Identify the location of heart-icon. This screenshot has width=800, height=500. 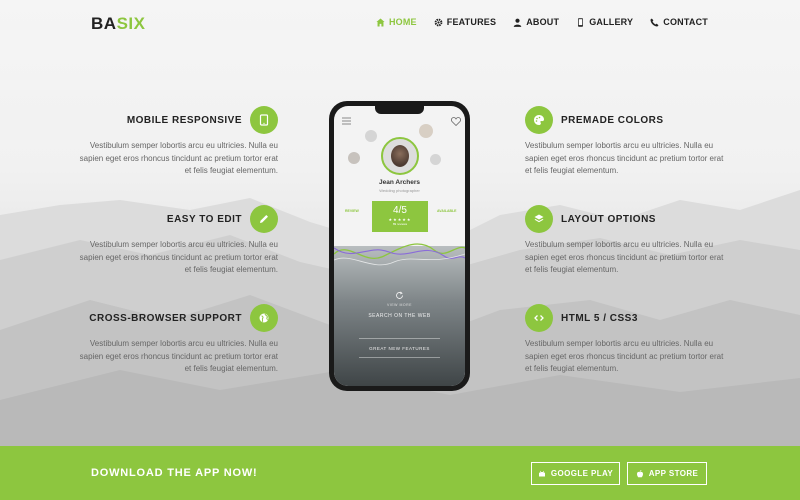
(456, 121).